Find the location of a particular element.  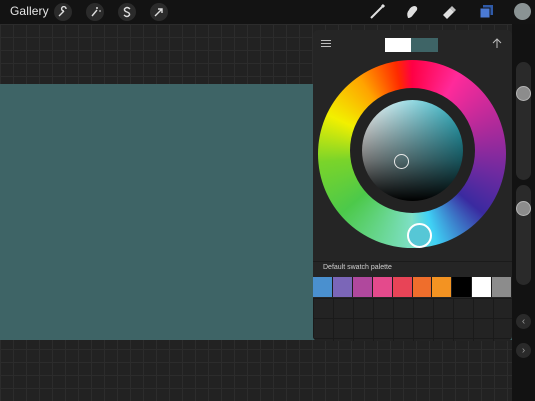

undo-button: ‹ is located at coordinates (523, 321).